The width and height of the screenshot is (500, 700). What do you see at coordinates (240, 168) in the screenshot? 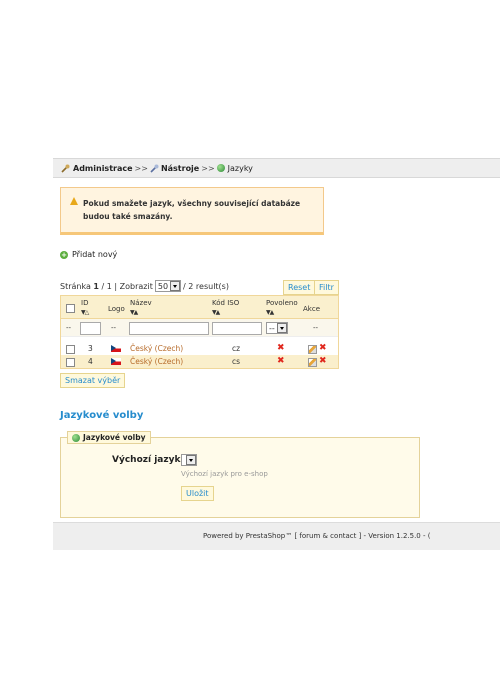
I see `breadcrumb-jazyky: Jazyky` at bounding box center [240, 168].